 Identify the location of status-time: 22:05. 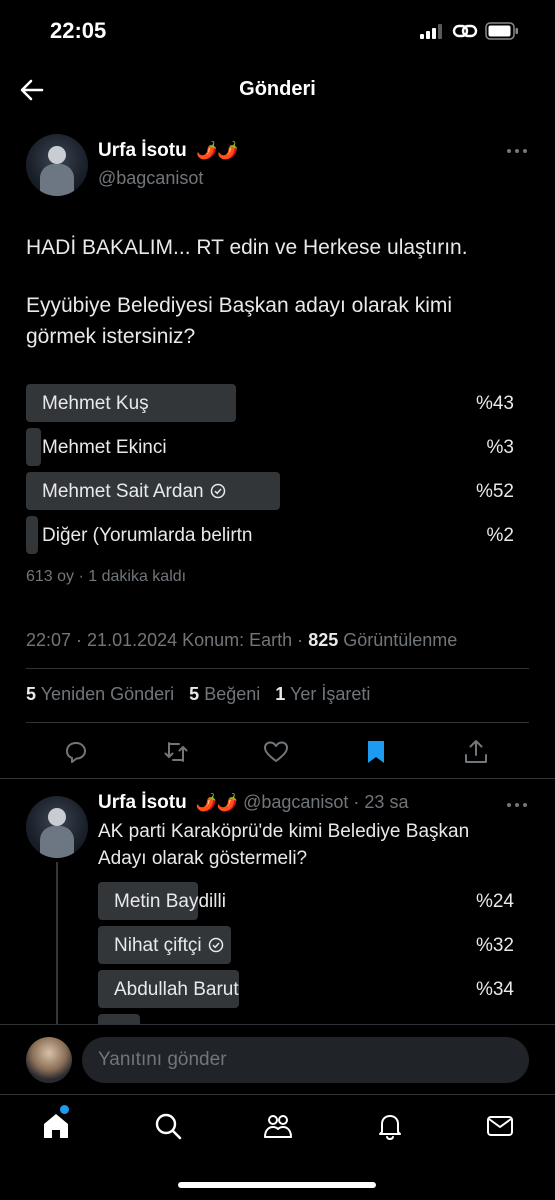
(78, 30).